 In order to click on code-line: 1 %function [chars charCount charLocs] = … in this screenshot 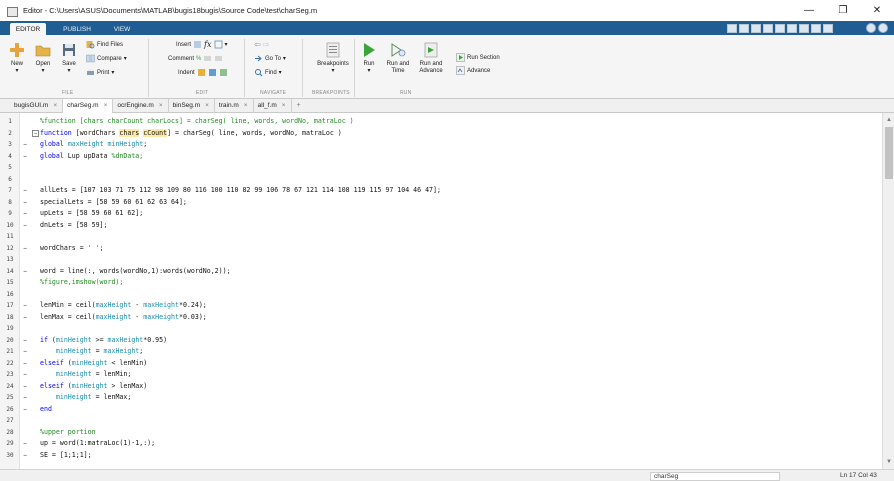, I will do `click(441, 121)`.